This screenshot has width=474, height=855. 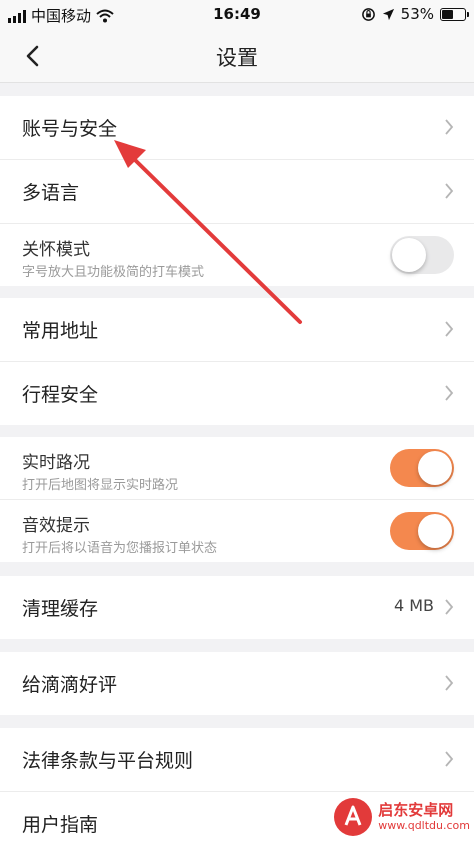 I want to click on watermark-name: 启东安卓网, so click(x=416, y=810).